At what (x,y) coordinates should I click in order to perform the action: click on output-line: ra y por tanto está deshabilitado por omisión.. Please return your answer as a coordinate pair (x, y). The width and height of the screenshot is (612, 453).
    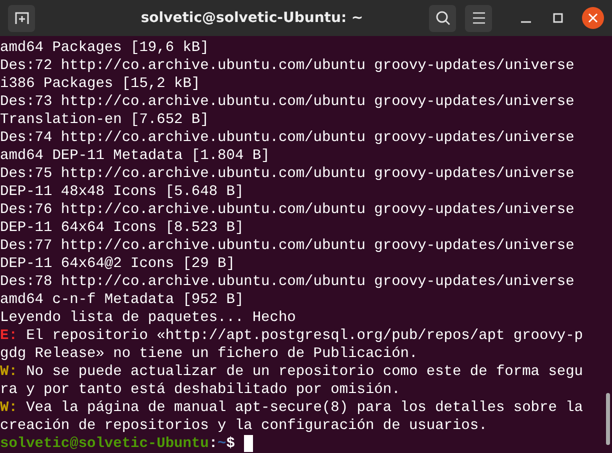
    Looking at the image, I should click on (200, 390).